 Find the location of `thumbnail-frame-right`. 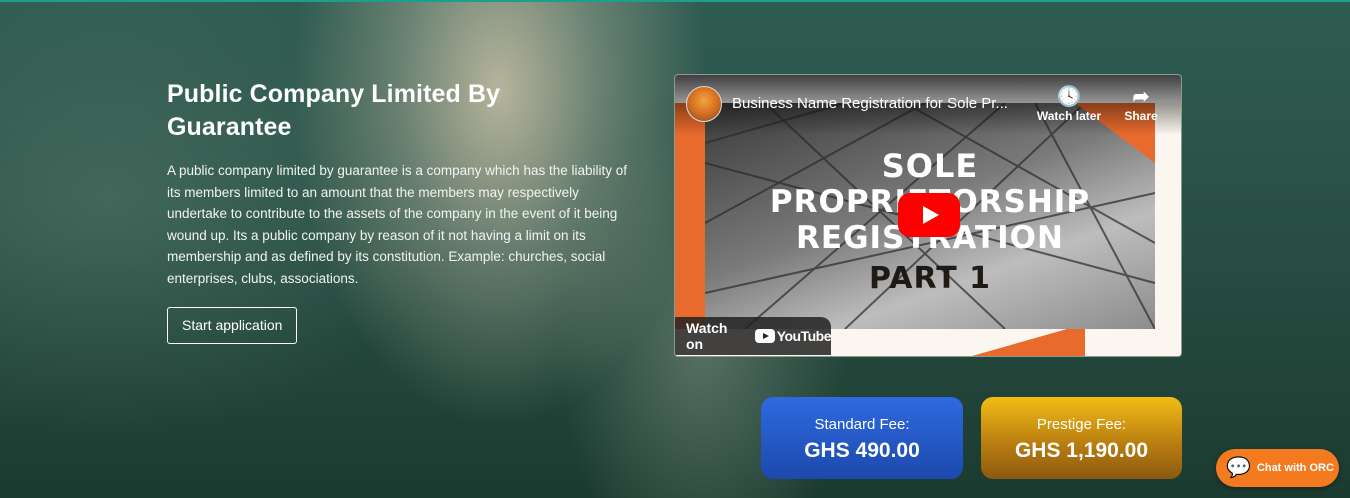

thumbnail-frame-right is located at coordinates (1168, 229).